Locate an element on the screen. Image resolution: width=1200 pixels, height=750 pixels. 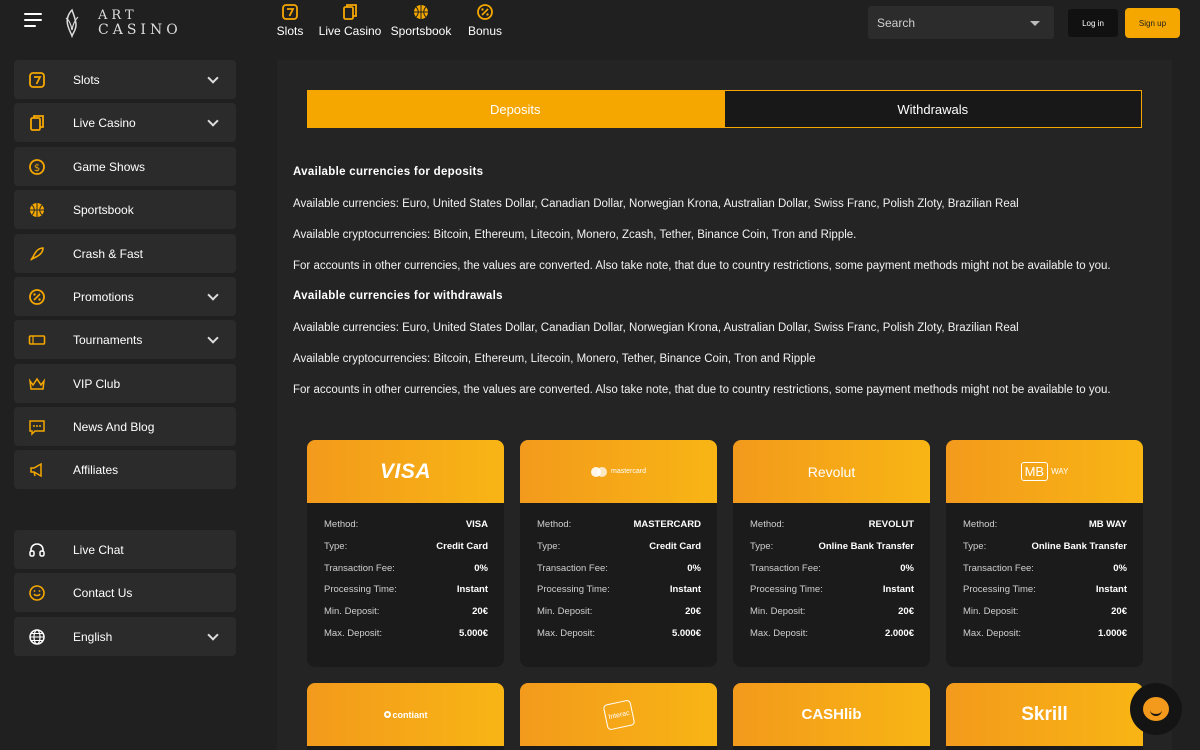
topnav-sportsbook: Sportsbook is located at coordinates (421, 20).